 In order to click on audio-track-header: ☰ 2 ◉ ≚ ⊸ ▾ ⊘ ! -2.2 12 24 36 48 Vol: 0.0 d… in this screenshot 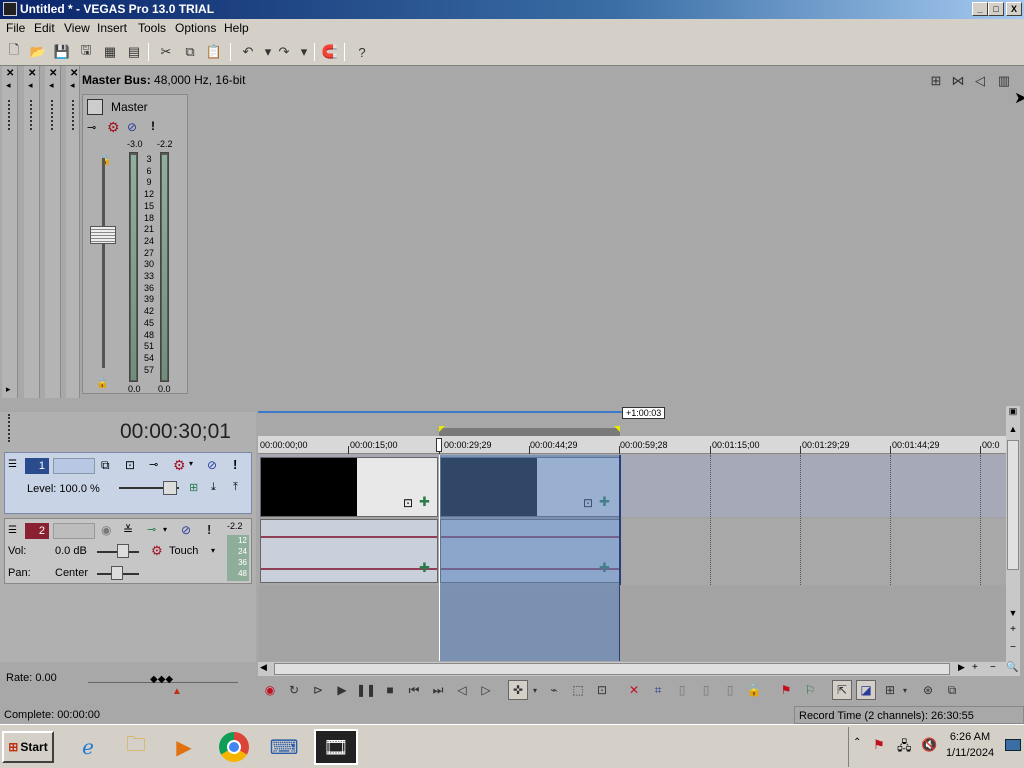, I will do `click(128, 551)`.